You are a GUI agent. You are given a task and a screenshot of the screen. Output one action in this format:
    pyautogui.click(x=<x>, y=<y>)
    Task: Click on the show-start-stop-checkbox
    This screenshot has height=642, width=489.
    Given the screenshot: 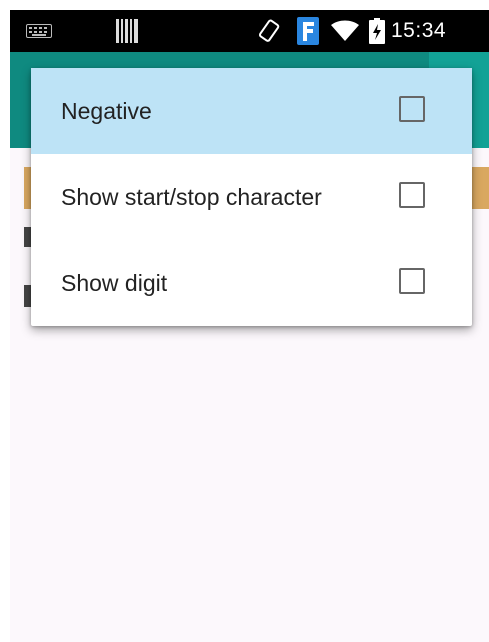 What is the action you would take?
    pyautogui.click(x=412, y=195)
    